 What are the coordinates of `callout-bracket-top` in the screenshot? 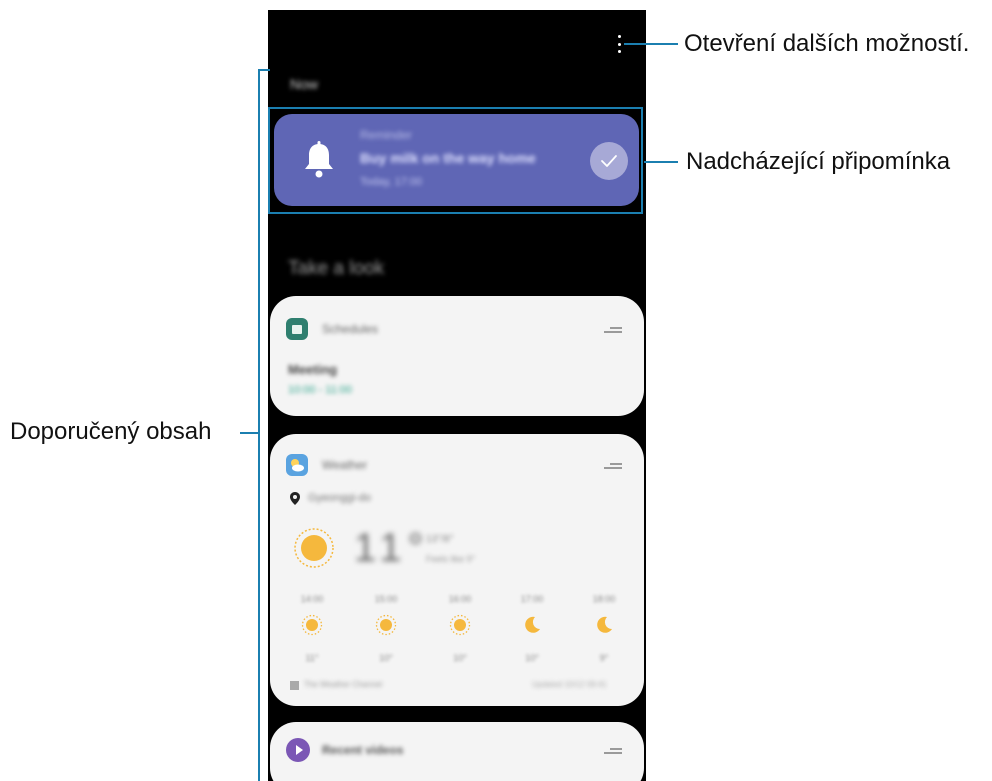 It's located at (264, 70).